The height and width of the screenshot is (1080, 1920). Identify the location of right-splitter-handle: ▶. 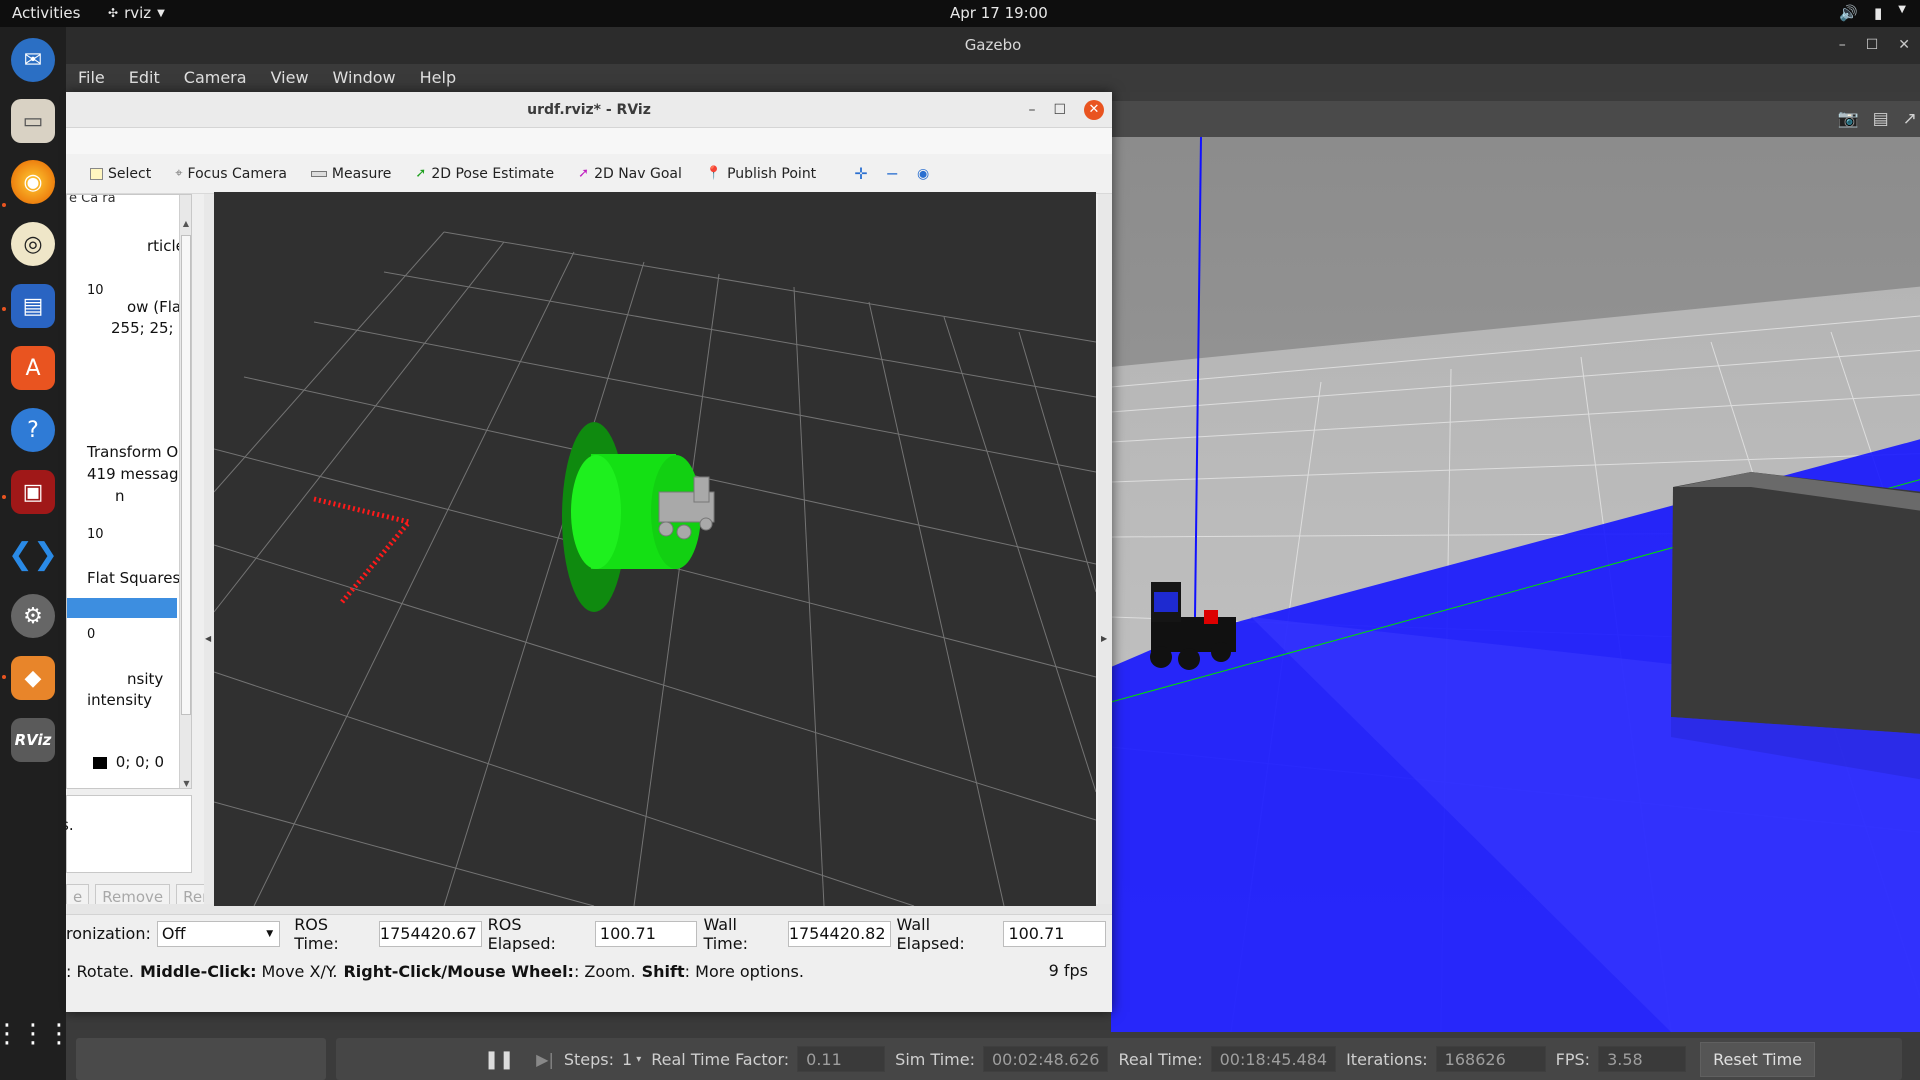
(1105, 549).